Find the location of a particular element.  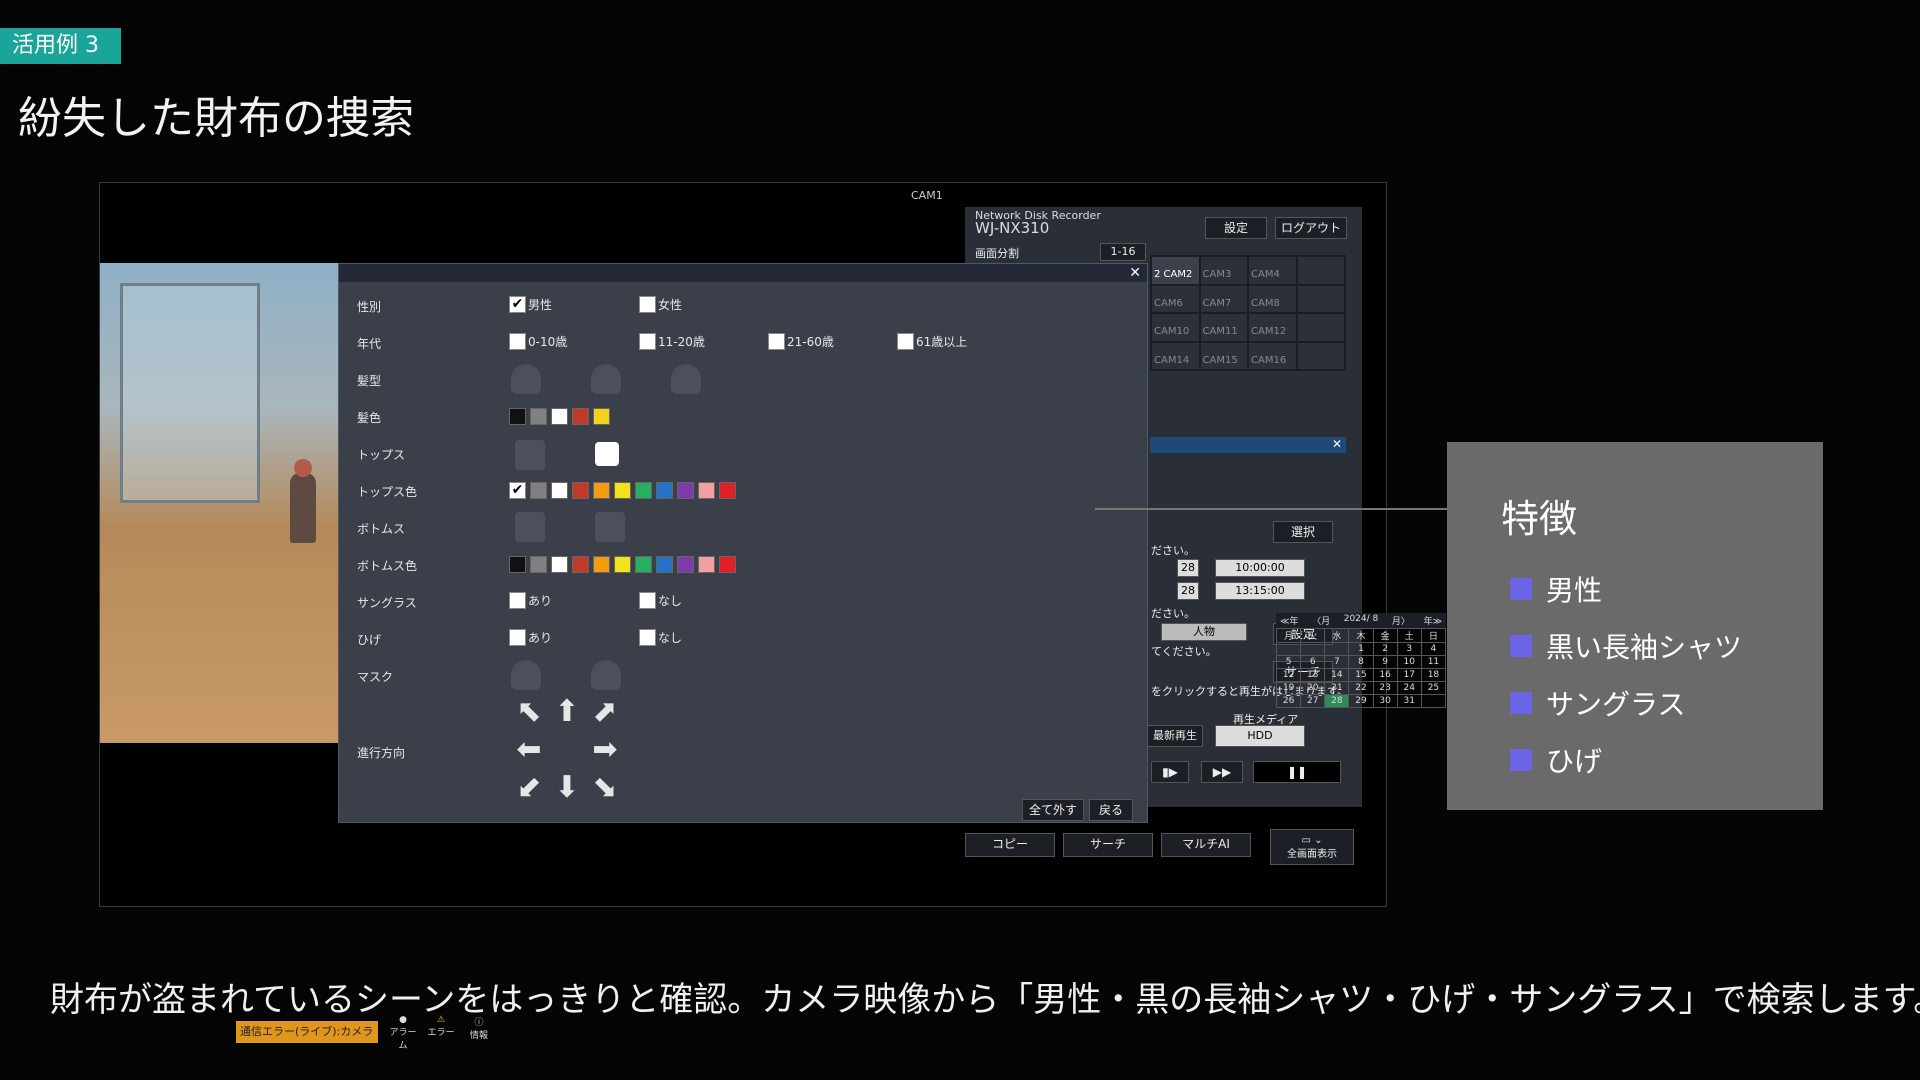

calendar-day: 9 is located at coordinates (1385, 662).